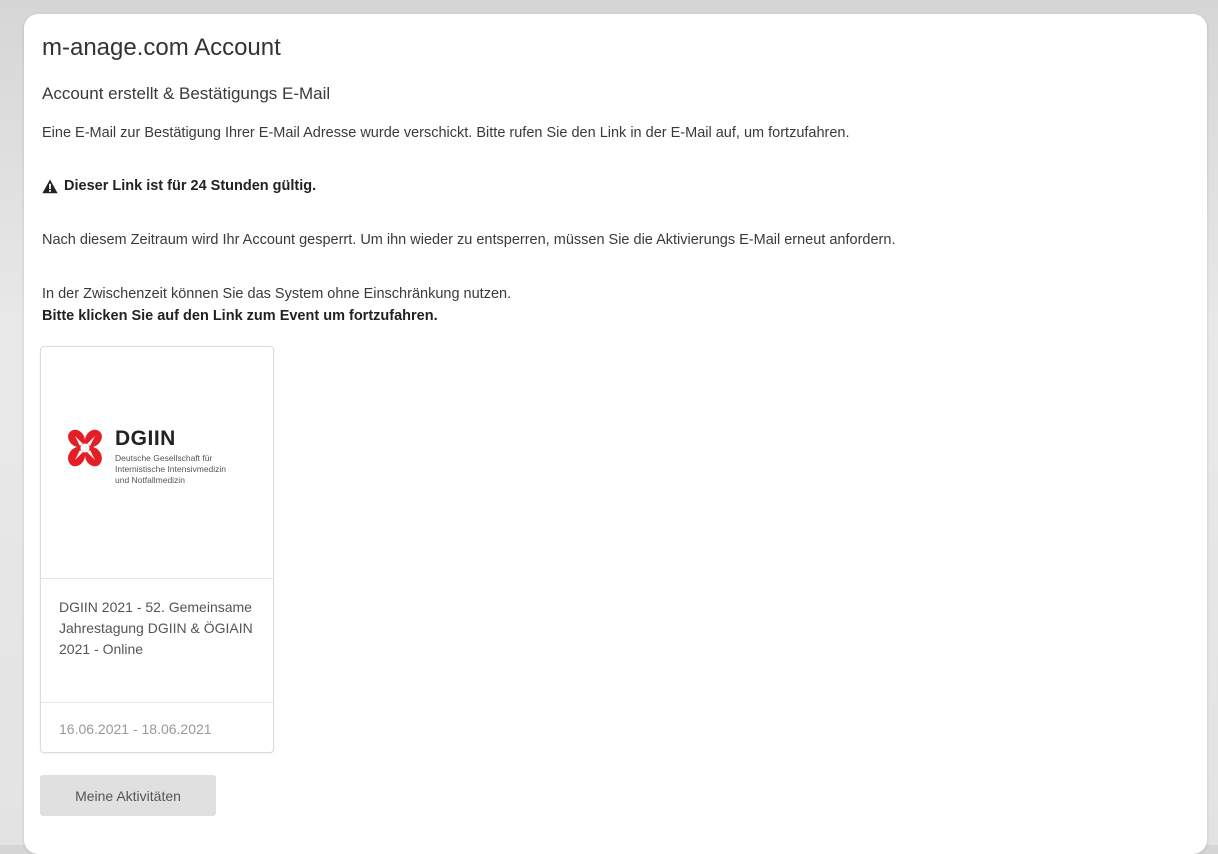  I want to click on page-title: m-anage.com Account, so click(161, 47).